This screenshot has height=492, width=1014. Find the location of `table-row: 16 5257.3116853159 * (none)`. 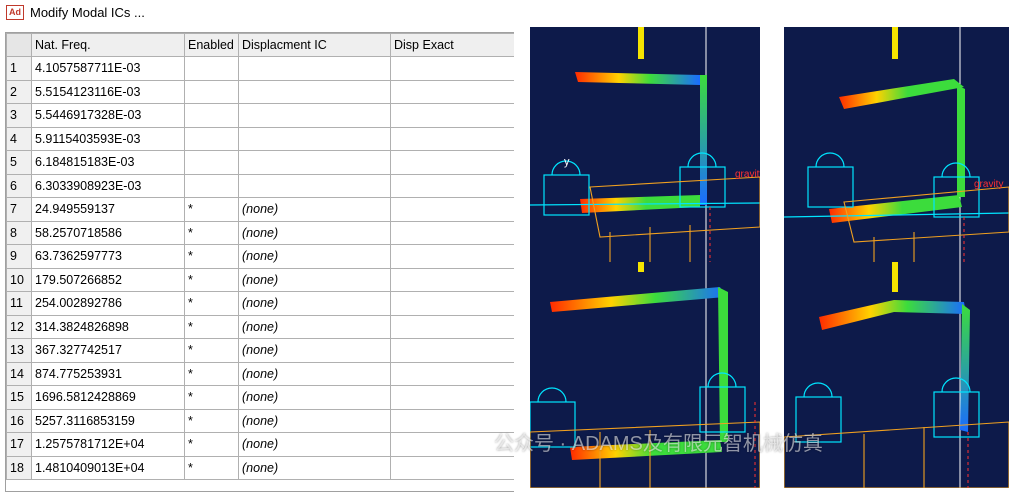

table-row: 16 5257.3116853159 * (none) is located at coordinates (260, 420).